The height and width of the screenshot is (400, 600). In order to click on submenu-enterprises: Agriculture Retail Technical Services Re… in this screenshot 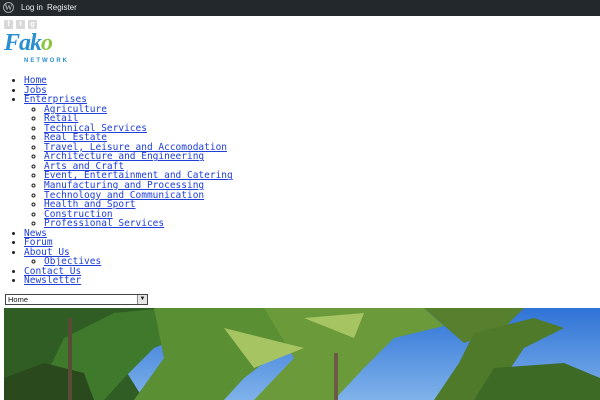, I will do `click(128, 166)`.